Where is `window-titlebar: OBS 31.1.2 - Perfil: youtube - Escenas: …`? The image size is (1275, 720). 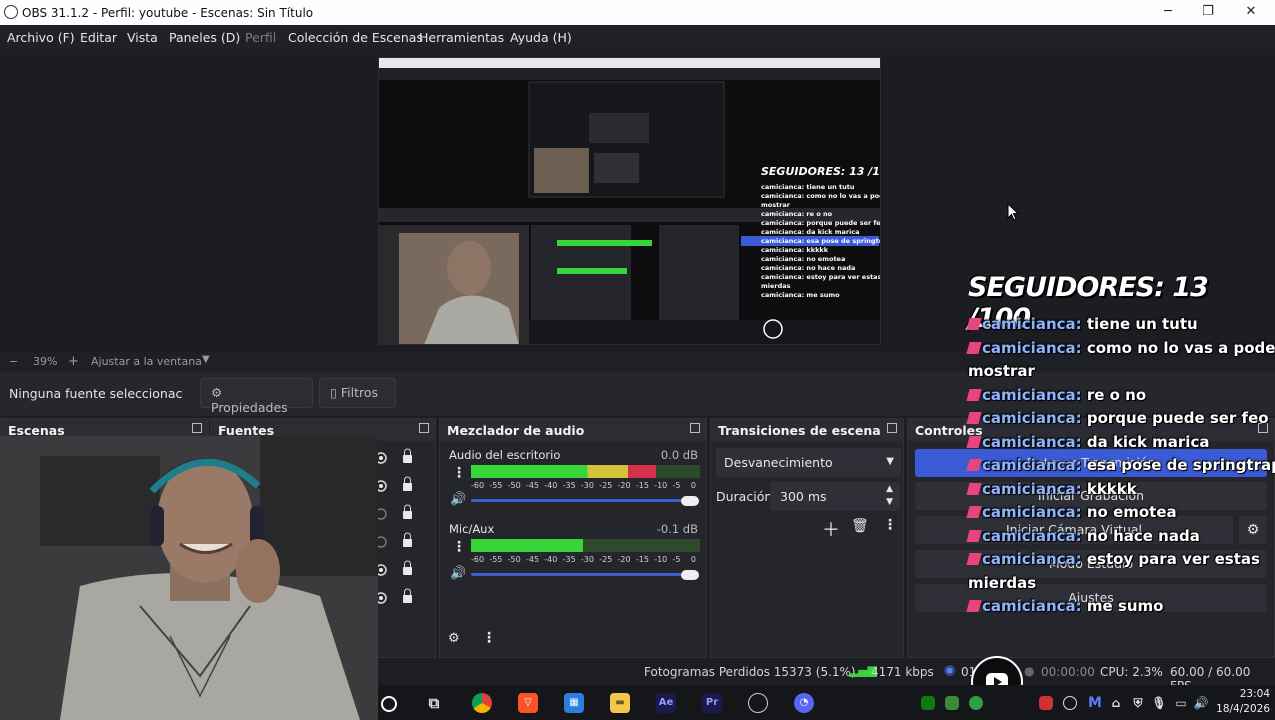
window-titlebar: OBS 31.1.2 - Perfil: youtube - Escenas: … is located at coordinates (637, 12).